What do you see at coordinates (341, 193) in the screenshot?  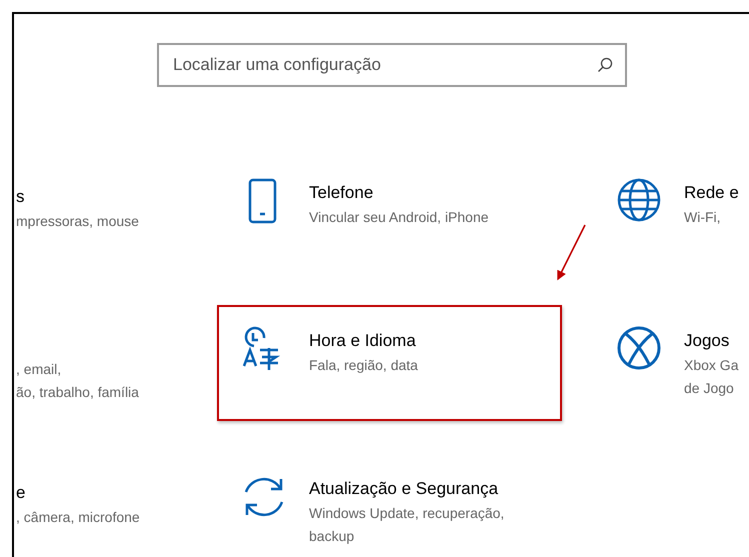 I see `tile-title: Telefone` at bounding box center [341, 193].